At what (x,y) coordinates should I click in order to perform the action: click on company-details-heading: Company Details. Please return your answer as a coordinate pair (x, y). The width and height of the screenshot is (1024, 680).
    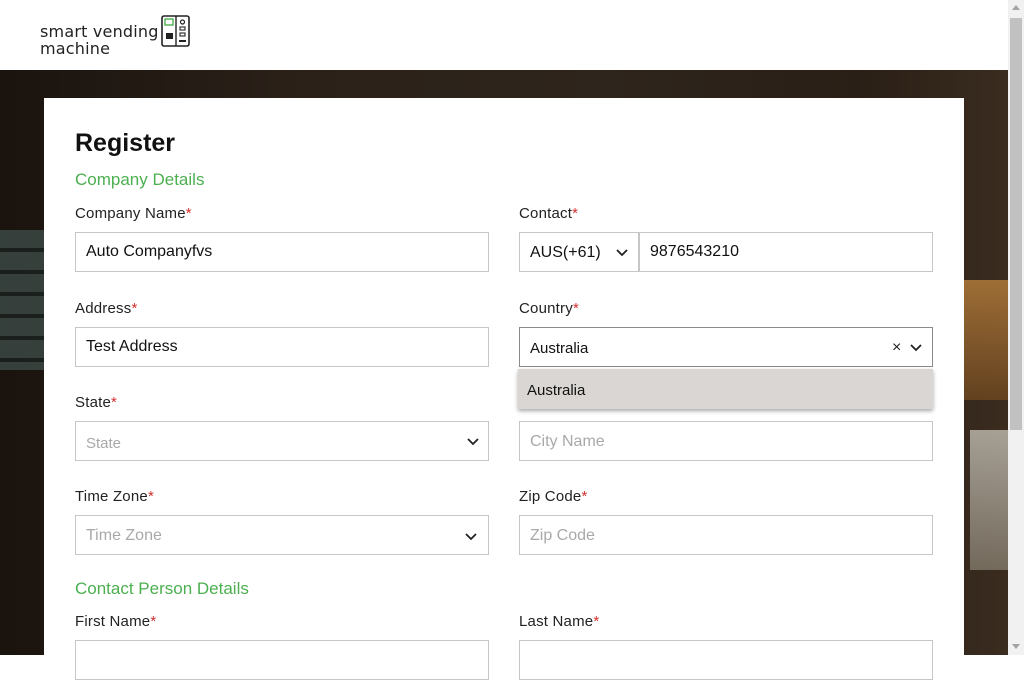
    Looking at the image, I should click on (140, 179).